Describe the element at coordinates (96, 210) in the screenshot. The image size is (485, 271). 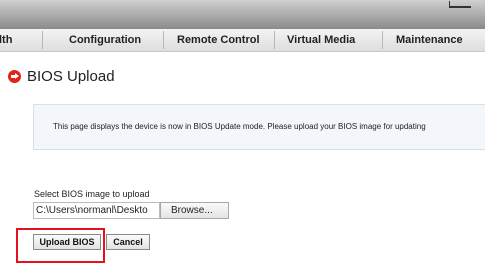
I see `file-path-field: C:\Users\normanl\Deskto` at that location.